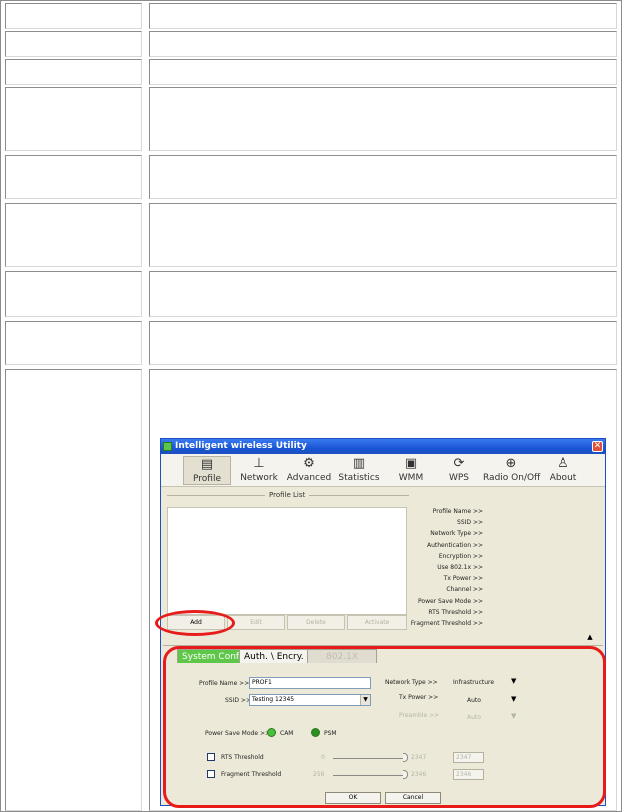 This screenshot has width=622, height=812. I want to click on field-label: Encryption >>, so click(460, 556).